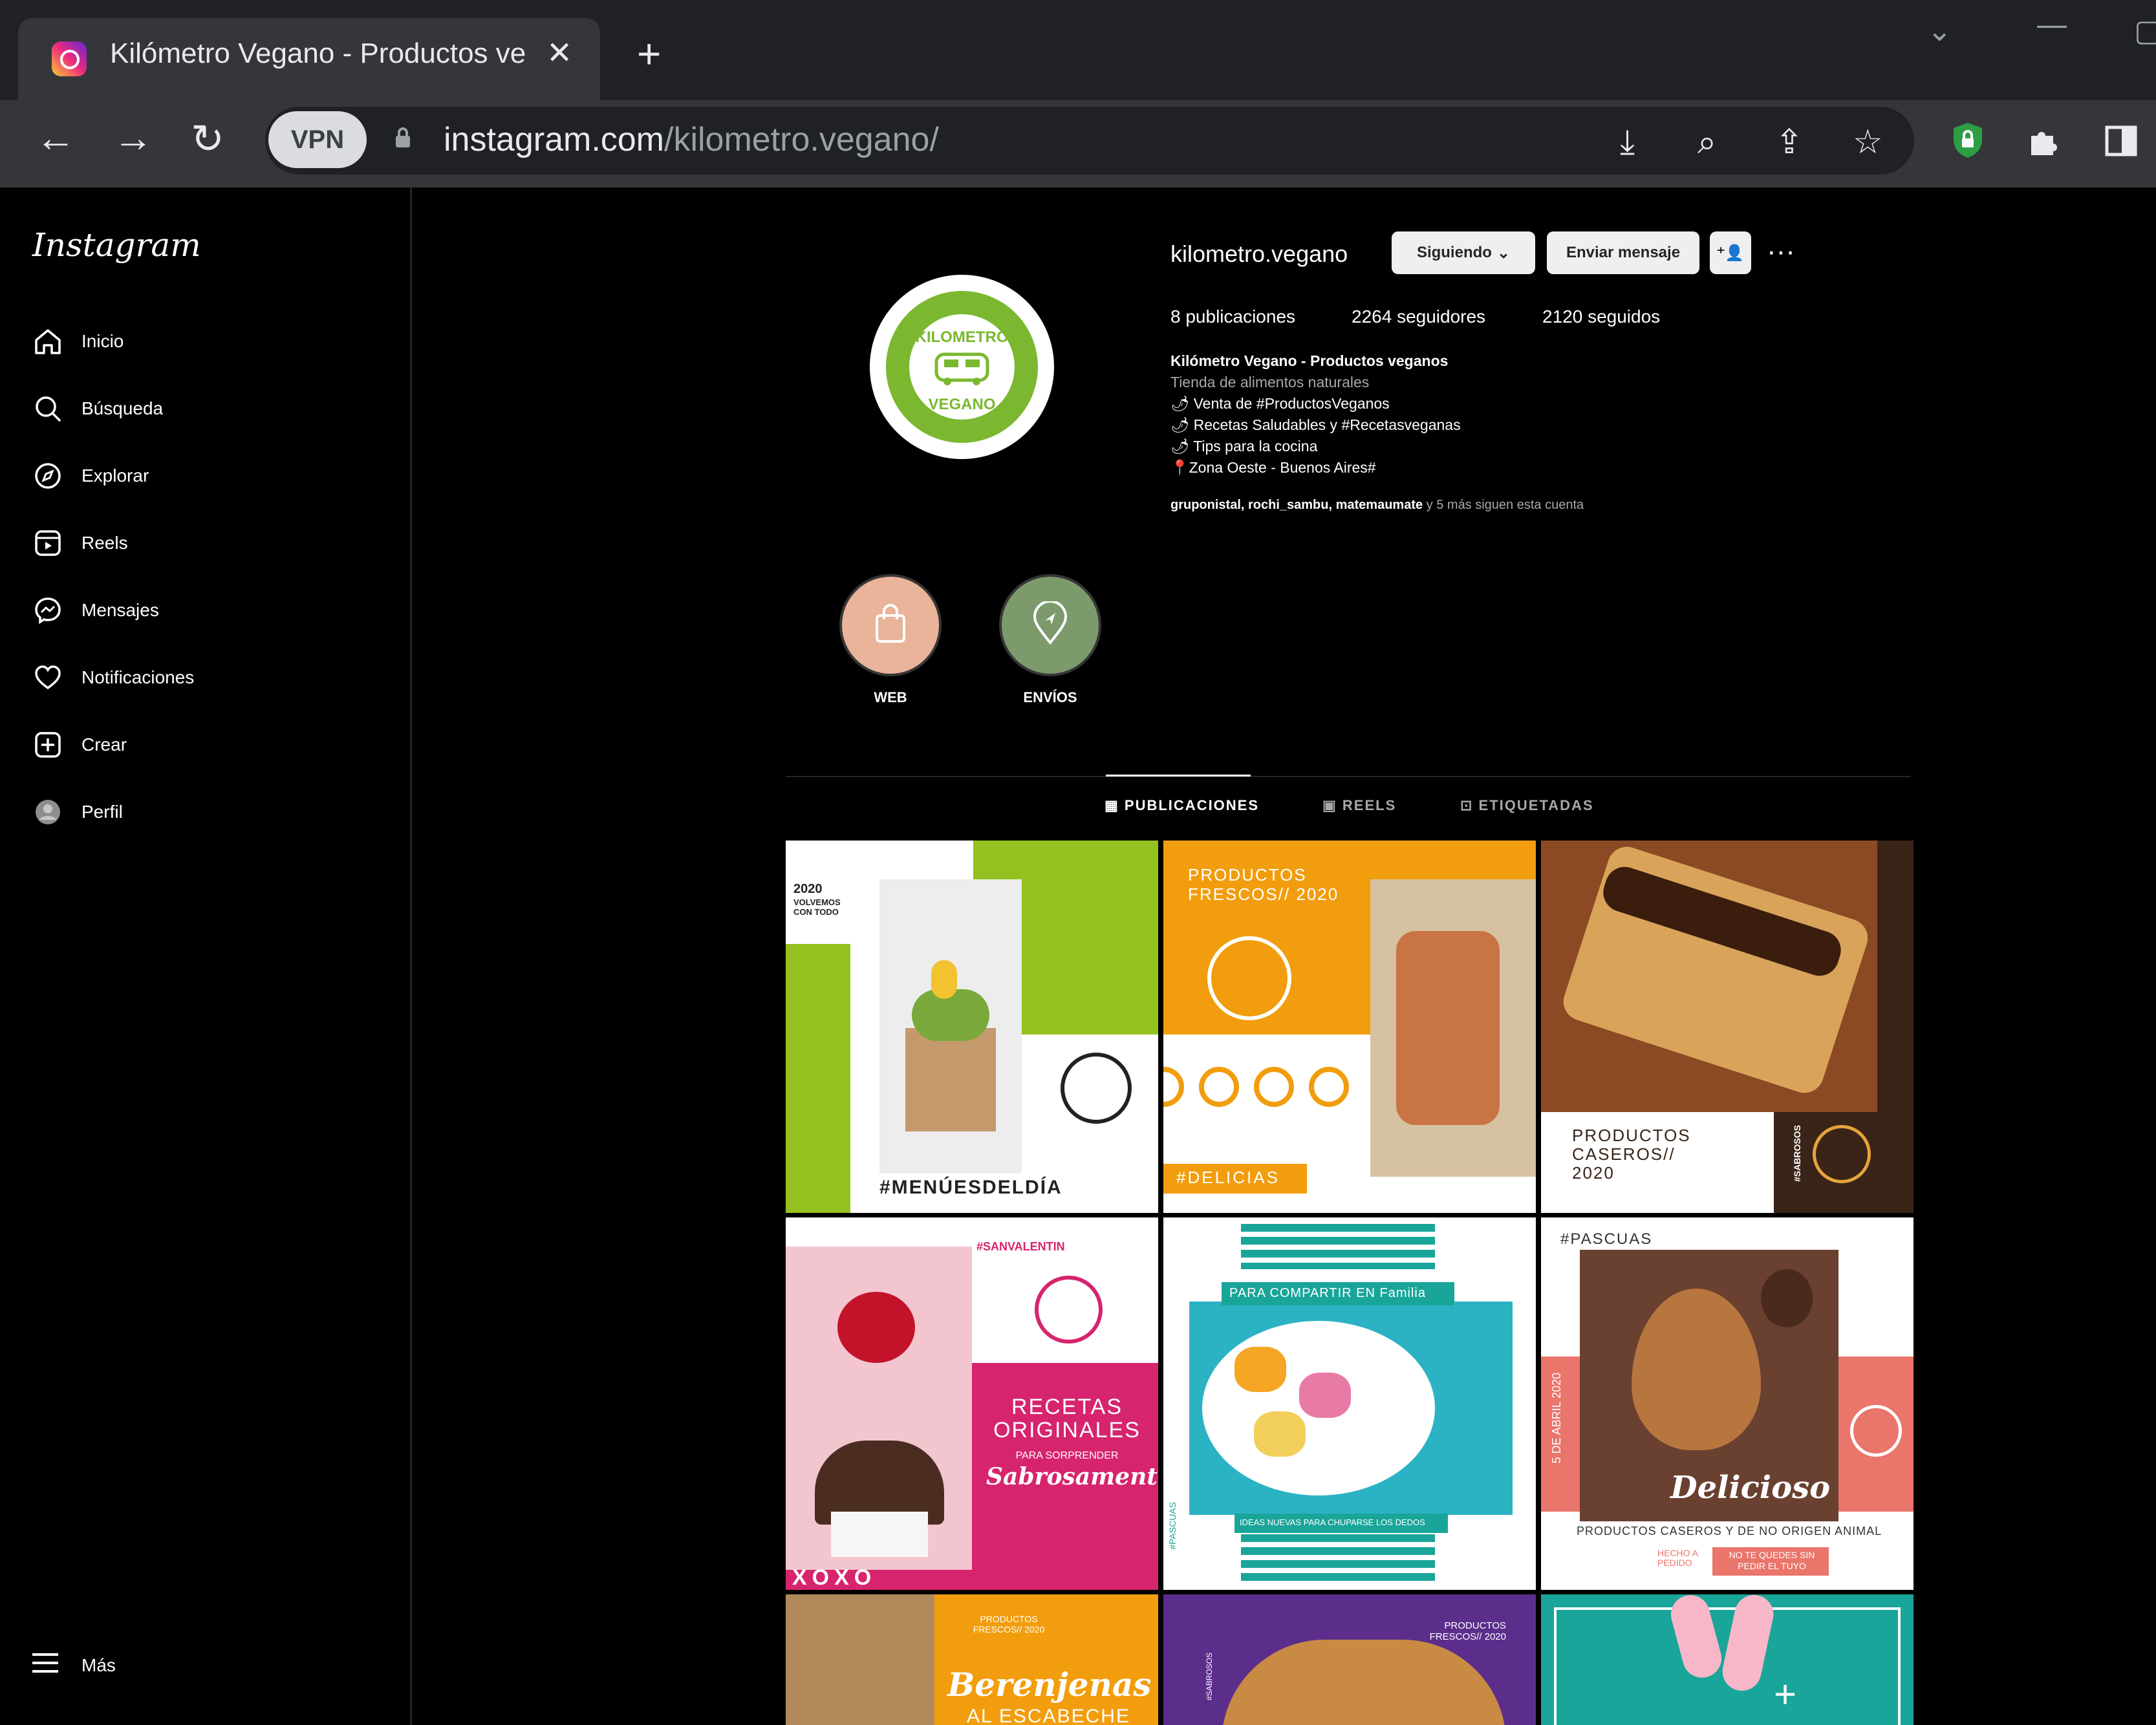 This screenshot has width=2156, height=1725. I want to click on post-tile: PRODUCTOS FRESCOS// 2020 #DELICIAS, so click(1350, 1027).